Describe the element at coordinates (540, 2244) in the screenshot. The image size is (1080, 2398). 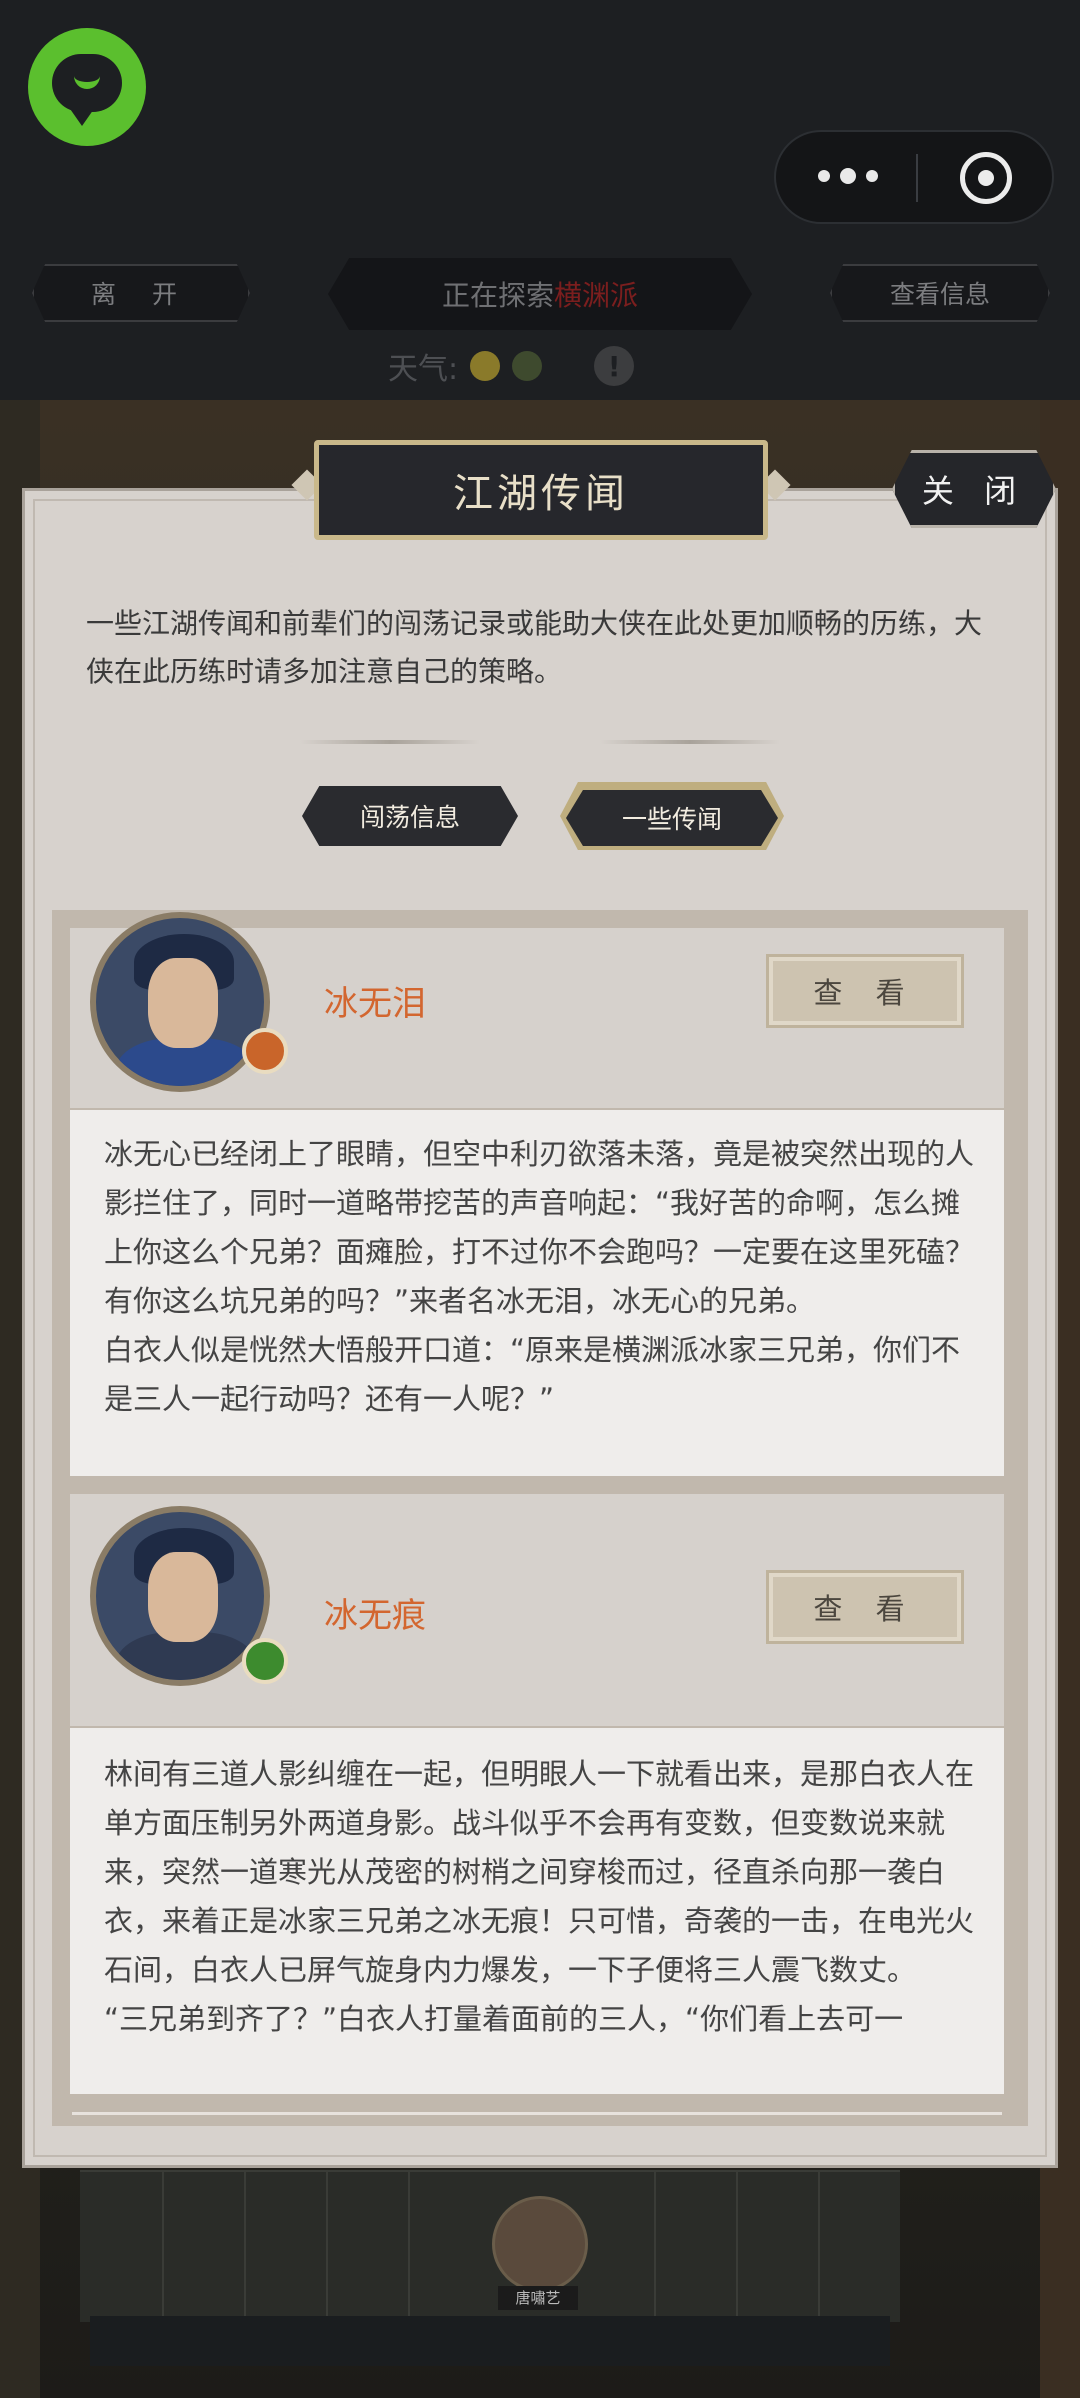
I see `player-avatar` at that location.